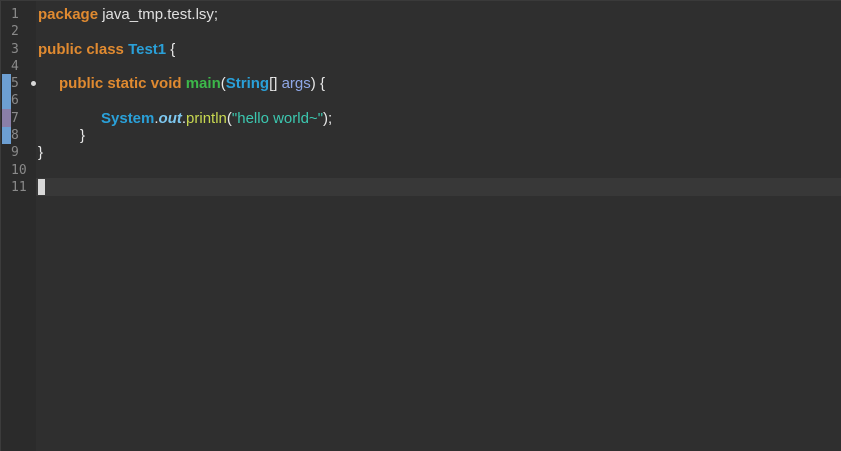  I want to click on class-name: System, so click(128, 118).